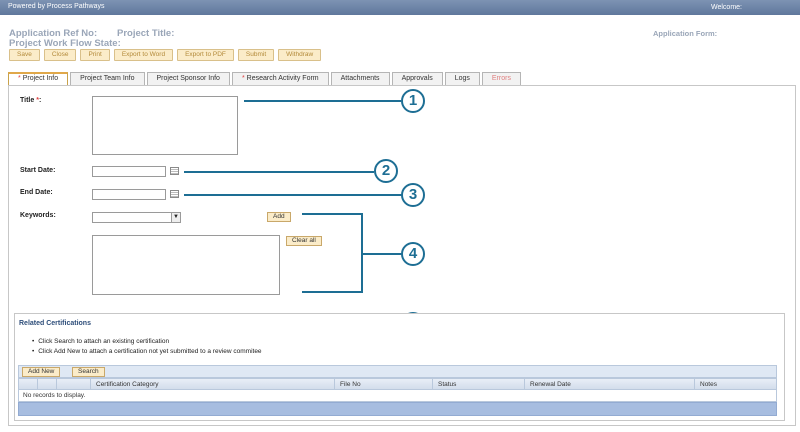 This screenshot has width=800, height=432. I want to click on save-button: Save, so click(24, 55).